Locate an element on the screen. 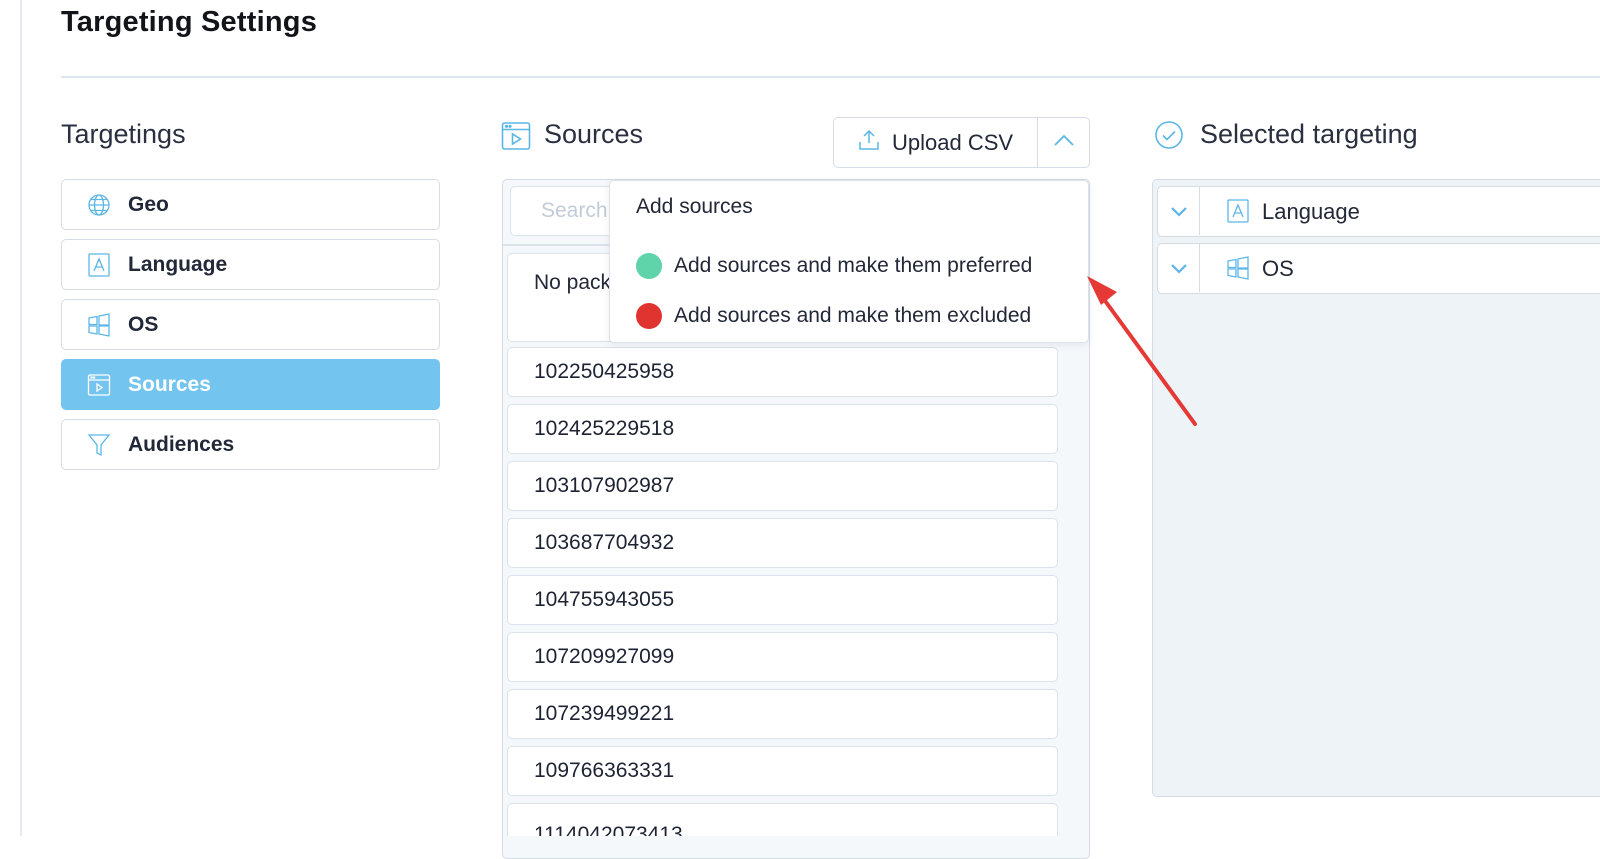 This screenshot has height=859, width=1600. page-title: Targeting Settings is located at coordinates (189, 22).